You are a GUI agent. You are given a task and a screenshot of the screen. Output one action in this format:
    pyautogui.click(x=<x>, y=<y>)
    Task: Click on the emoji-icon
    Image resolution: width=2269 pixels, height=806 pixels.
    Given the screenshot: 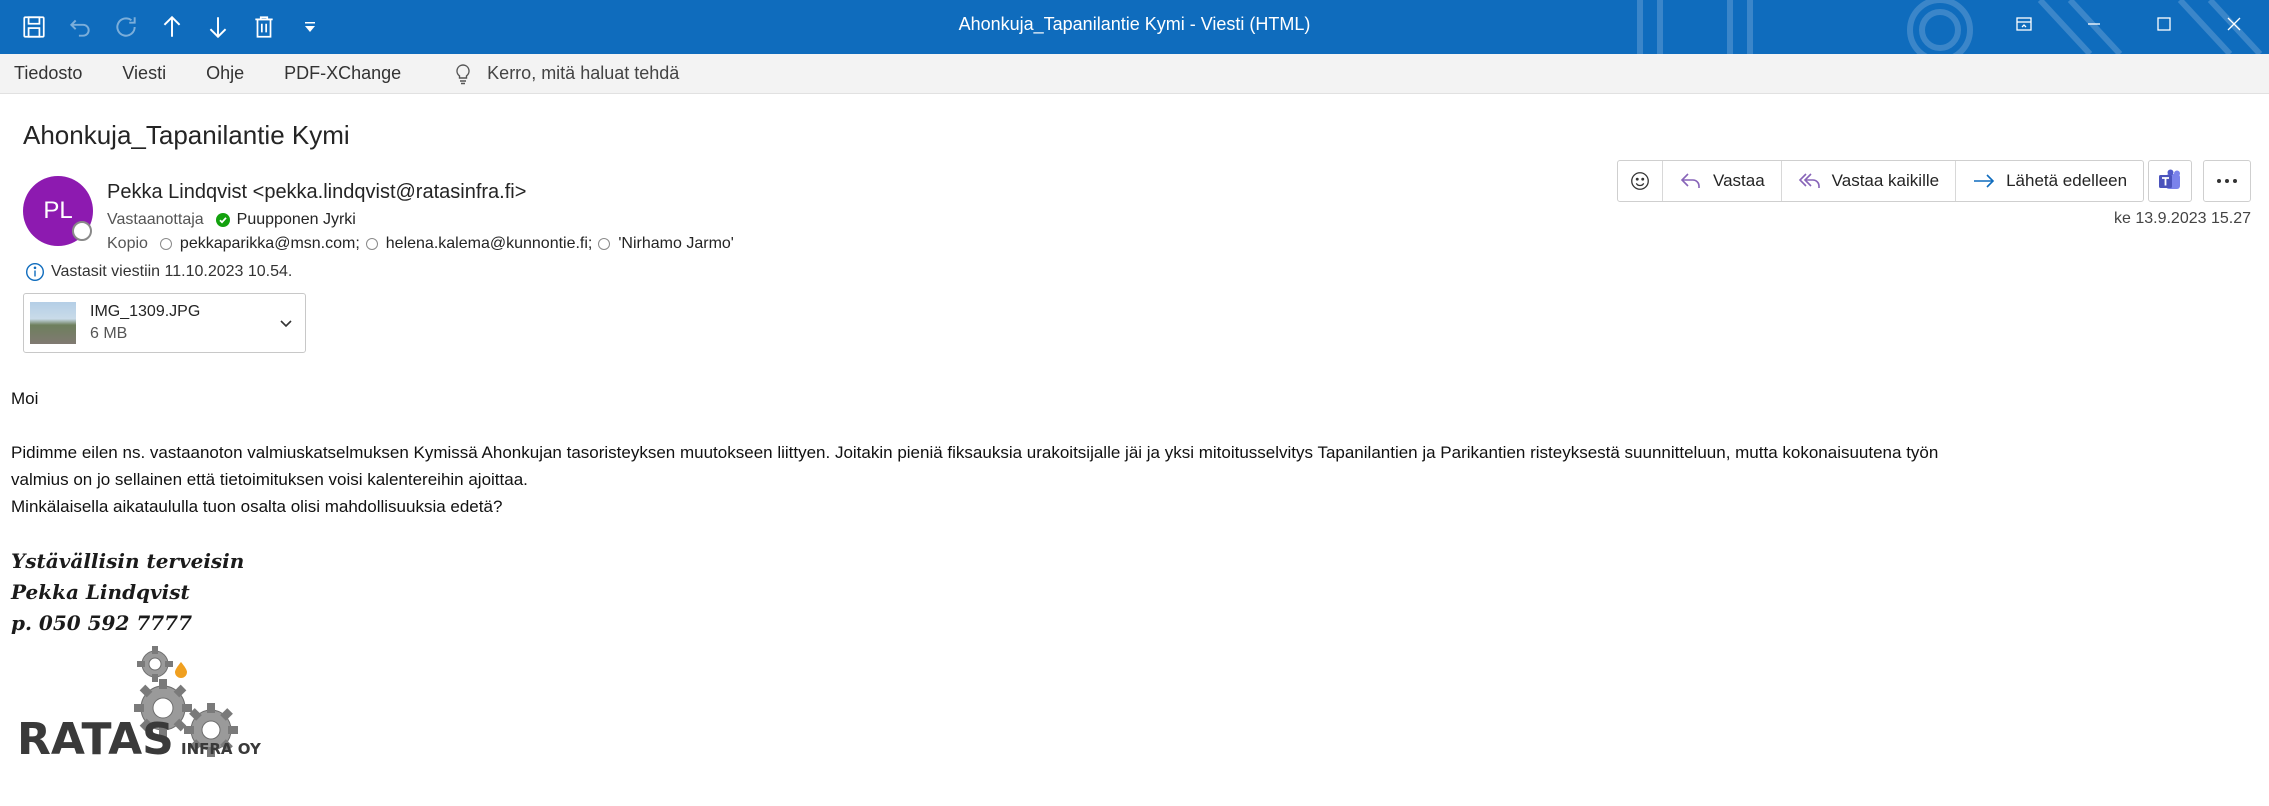 What is the action you would take?
    pyautogui.click(x=1640, y=181)
    